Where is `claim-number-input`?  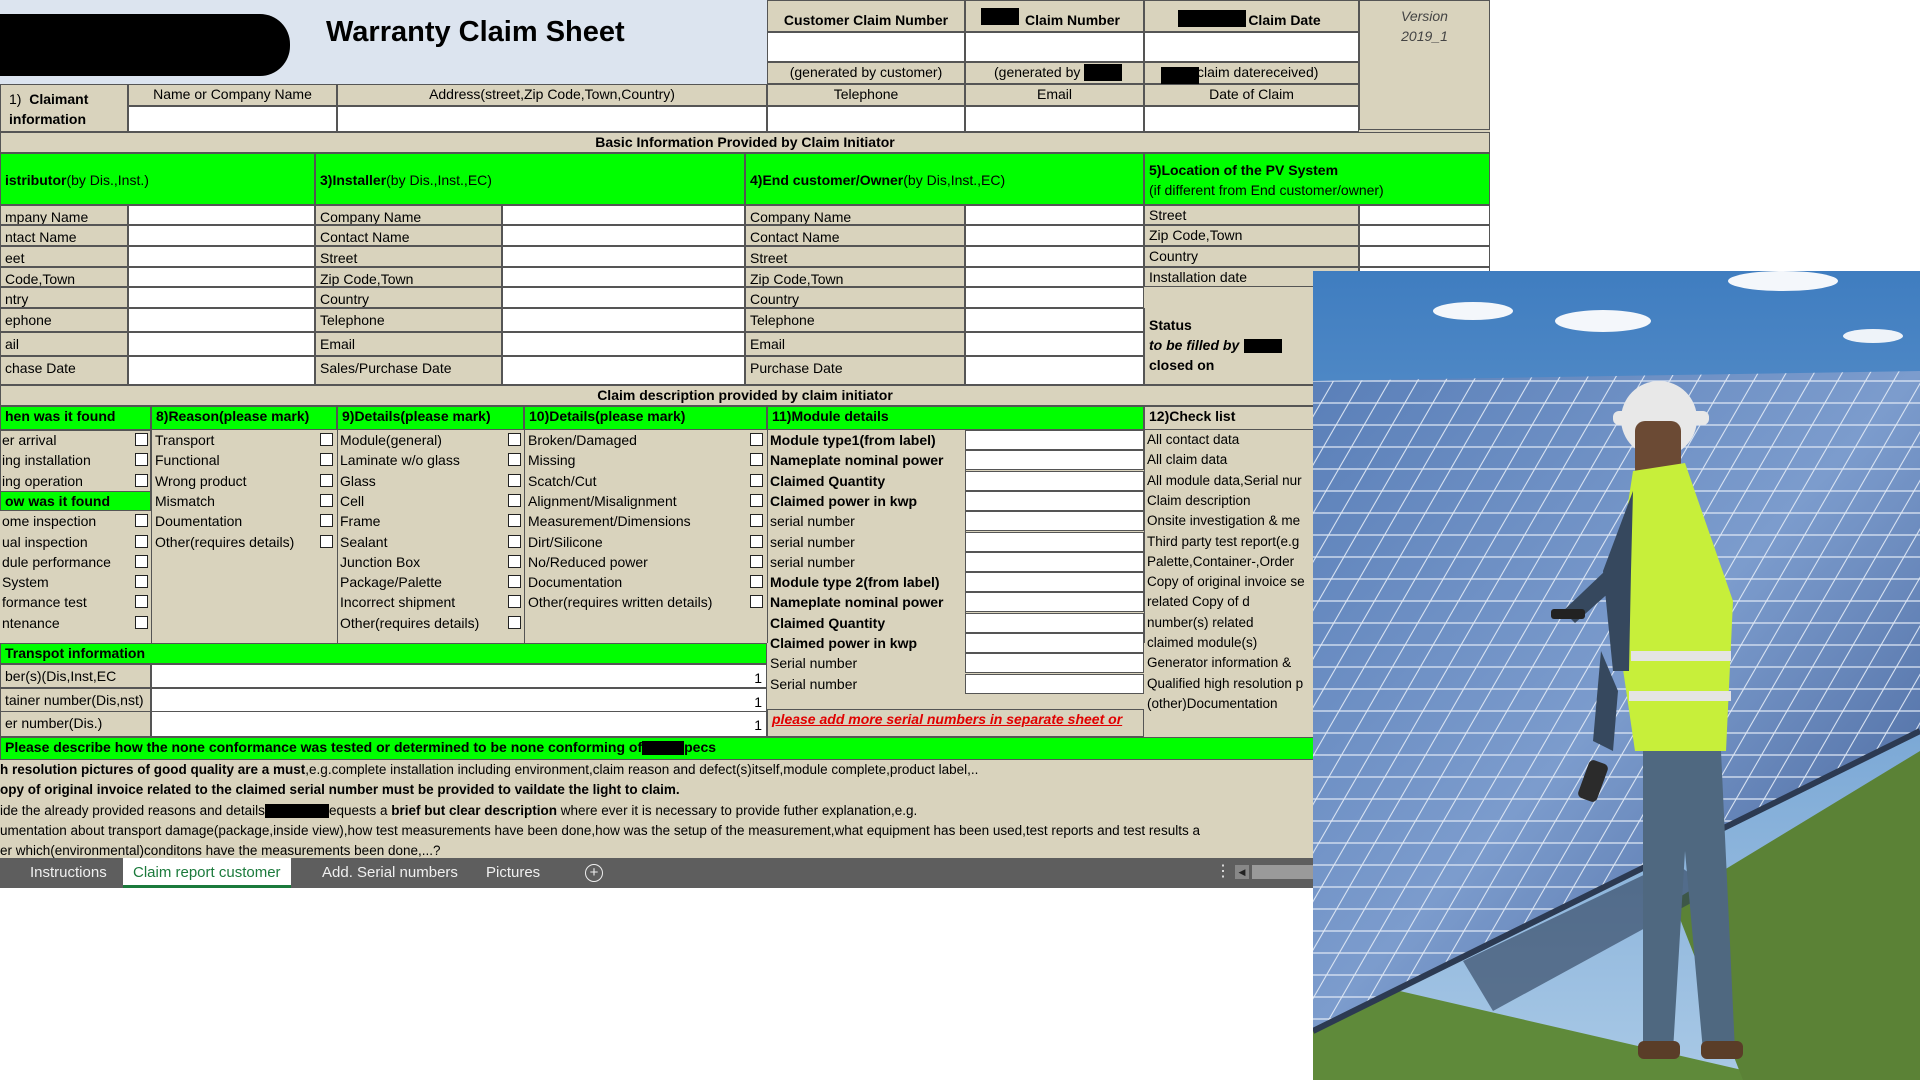
claim-number-input is located at coordinates (1054, 47).